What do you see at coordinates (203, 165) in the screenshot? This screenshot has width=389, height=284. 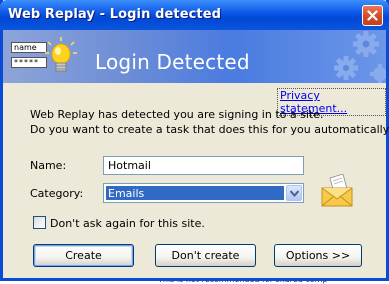 I see `name-input: Hotmail` at bounding box center [203, 165].